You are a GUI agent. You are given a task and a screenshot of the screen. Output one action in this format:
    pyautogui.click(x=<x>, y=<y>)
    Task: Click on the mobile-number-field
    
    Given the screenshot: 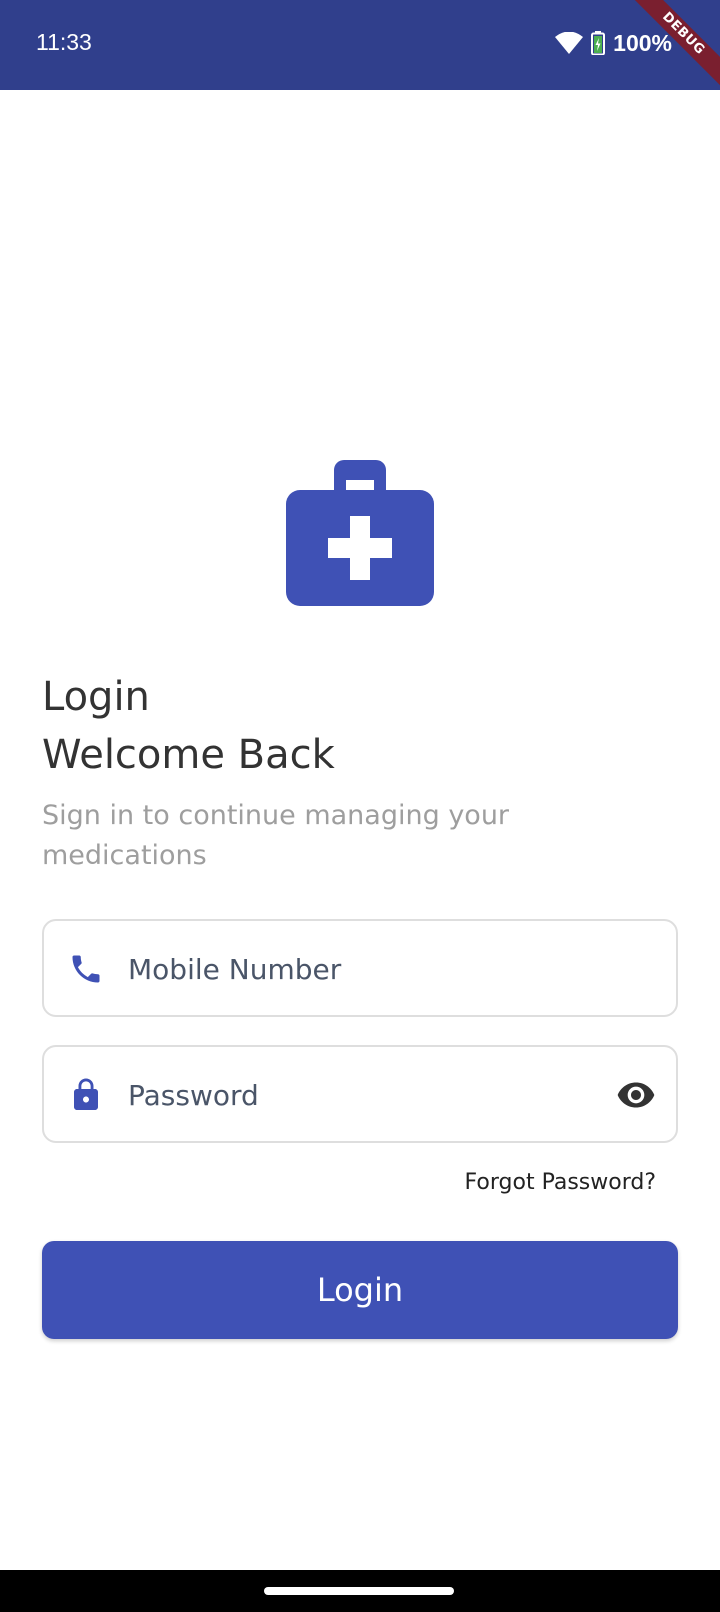 What is the action you would take?
    pyautogui.click(x=360, y=968)
    